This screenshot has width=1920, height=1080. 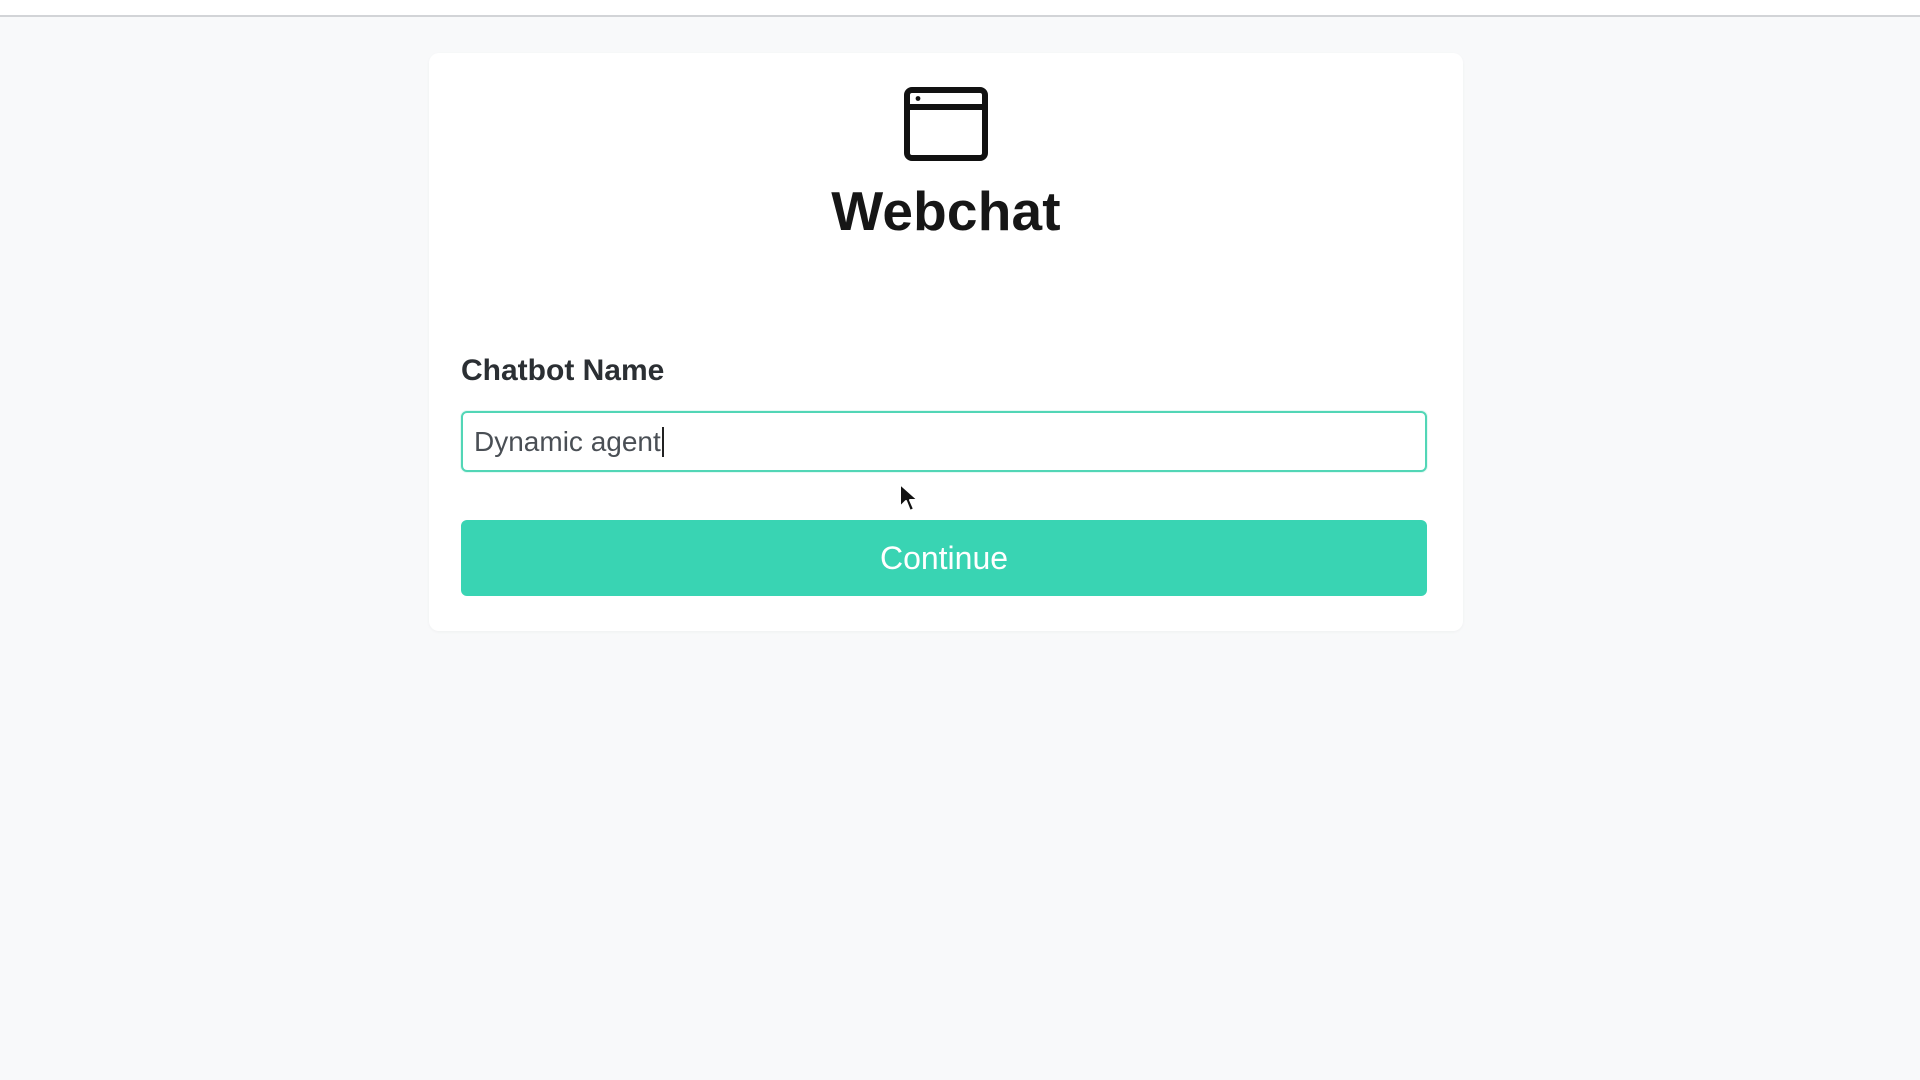 I want to click on browser-window-icon, so click(x=946, y=124).